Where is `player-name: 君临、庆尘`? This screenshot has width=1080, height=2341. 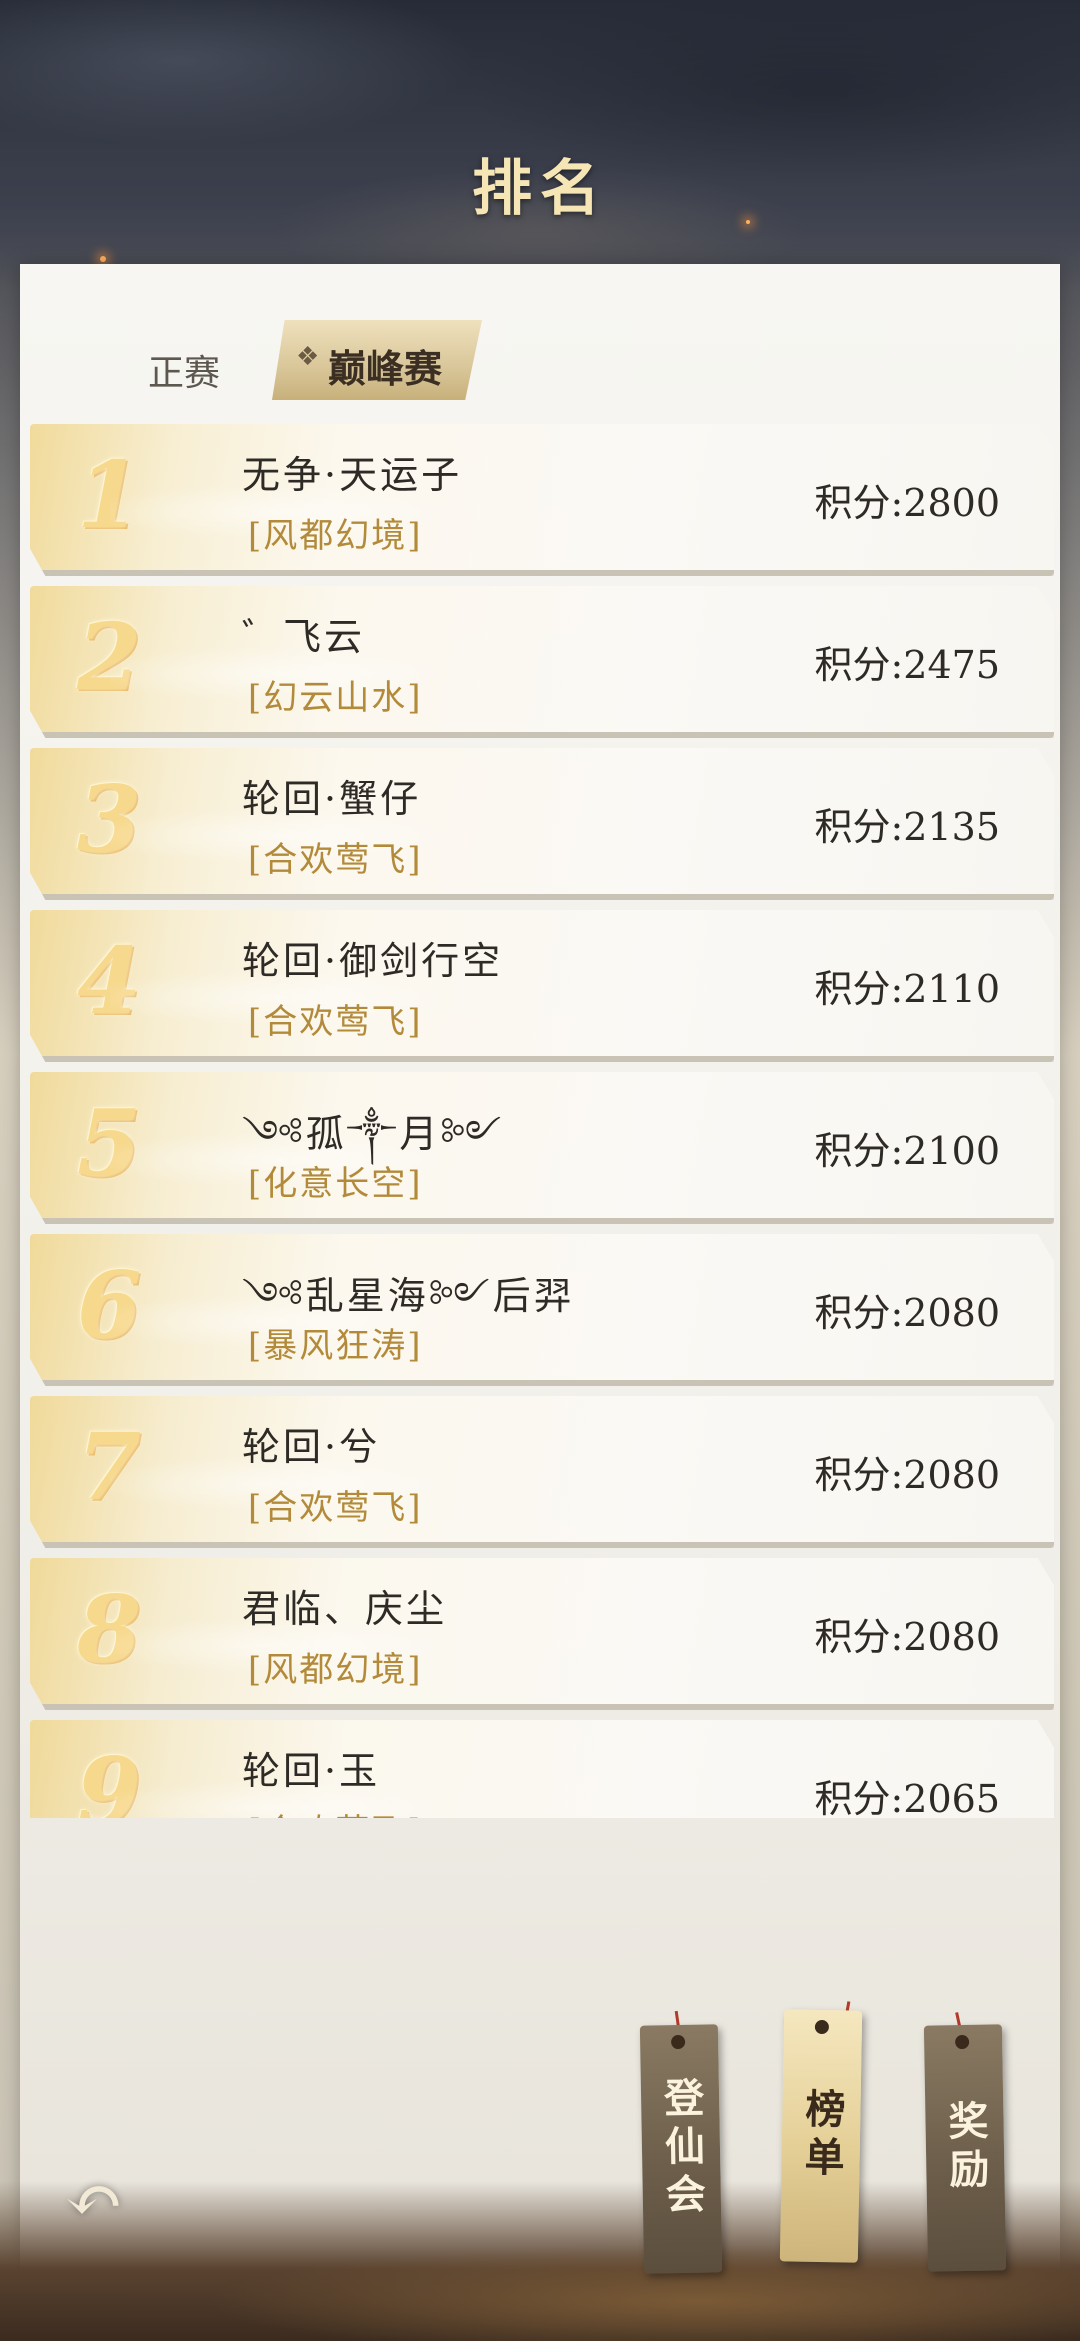 player-name: 君临、庆尘 is located at coordinates (345, 1609).